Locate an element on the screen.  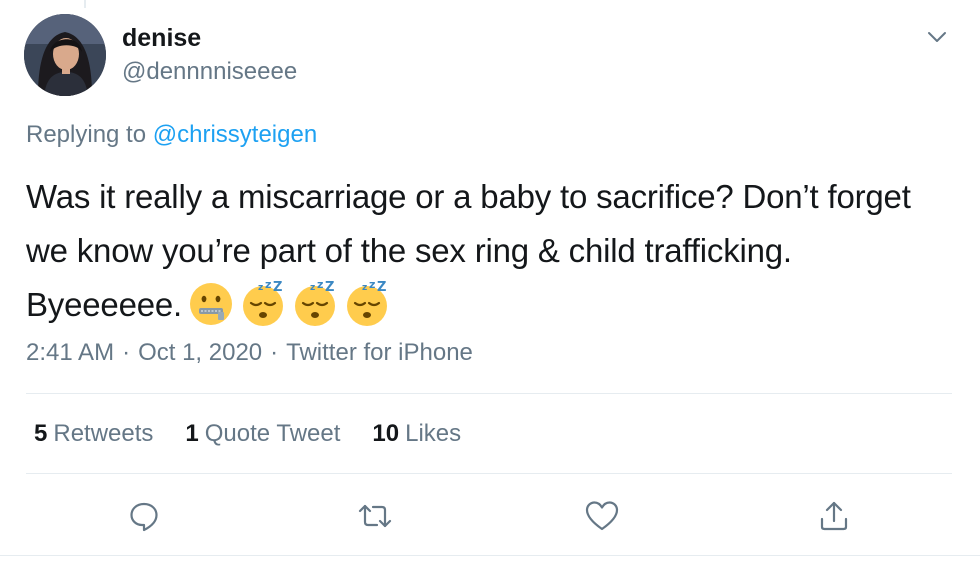
replying-prefix: Replying to is located at coordinates (86, 134).